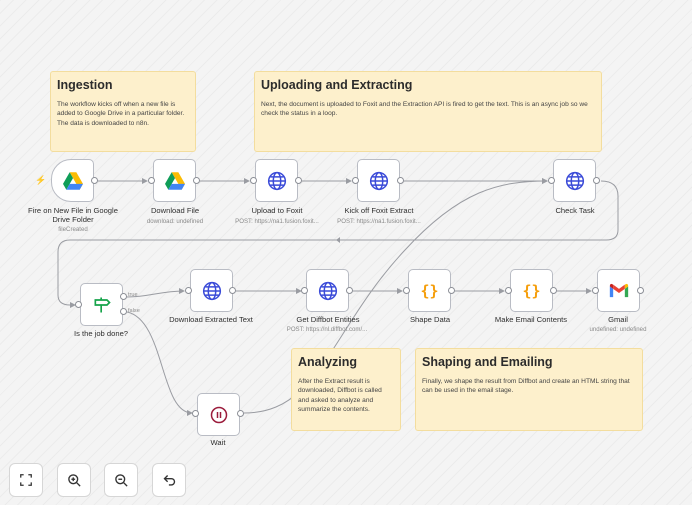 This screenshot has height=505, width=692. I want to click on fit-view-button, so click(26, 480).